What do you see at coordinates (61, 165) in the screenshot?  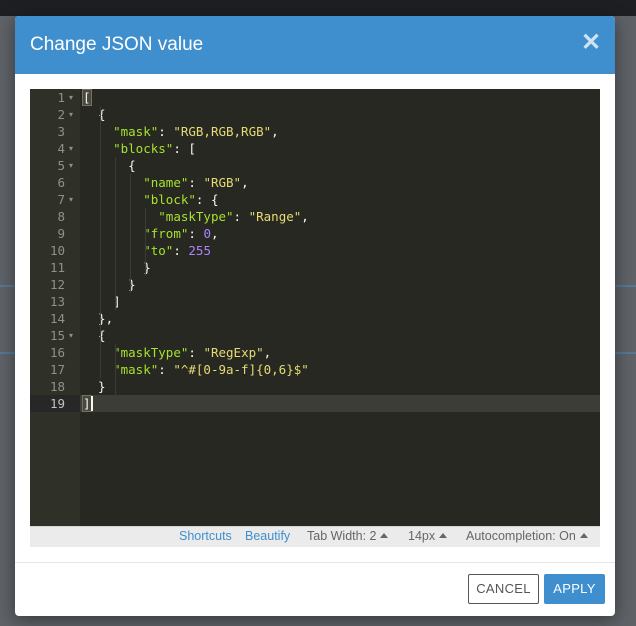 I see `line-number: 5` at bounding box center [61, 165].